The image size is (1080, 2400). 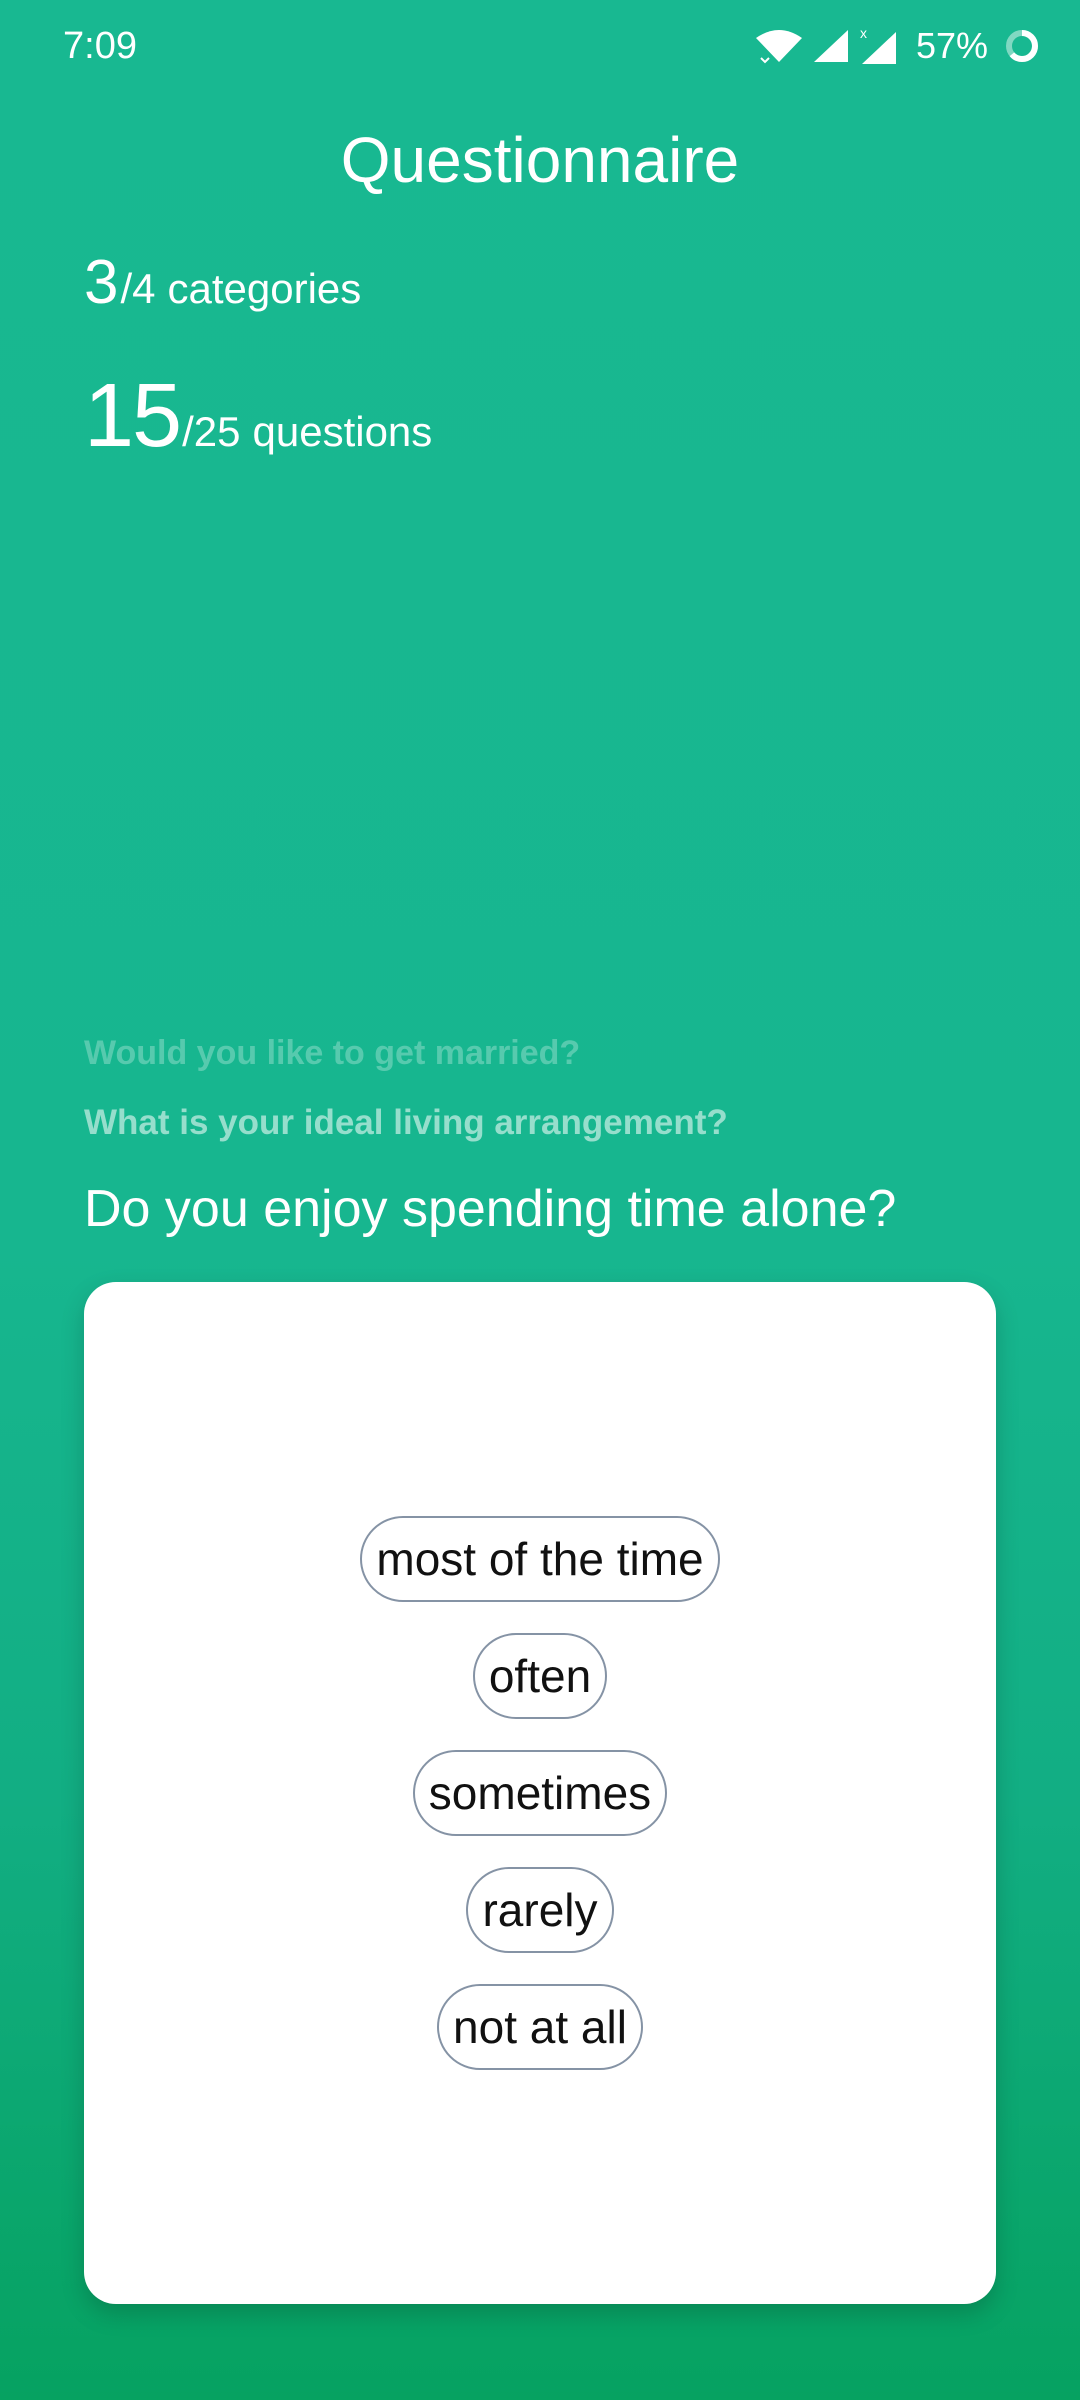 I want to click on answer-option-not-at-all: not at all, so click(x=540, y=2027).